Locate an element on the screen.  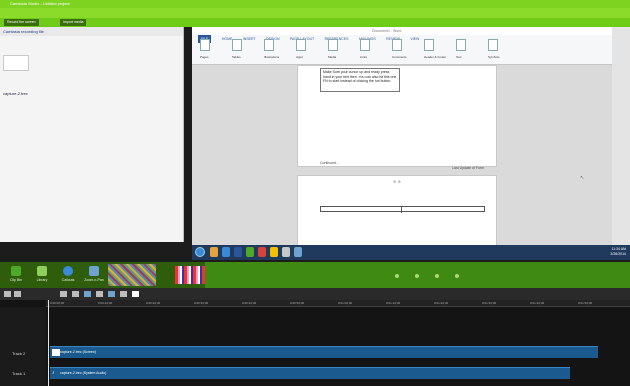
ribbon-group-illustrations: Illustrations is located at coordinates (272, 57).